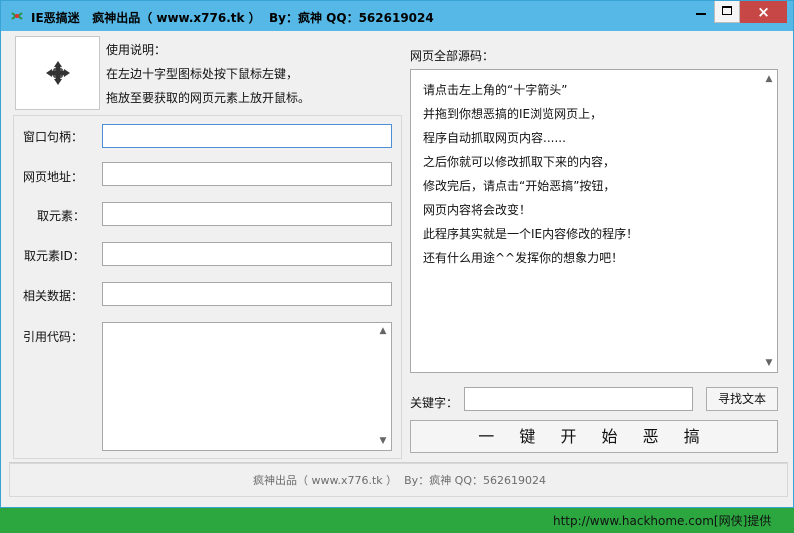  I want to click on minimize-icon, so click(701, 14).